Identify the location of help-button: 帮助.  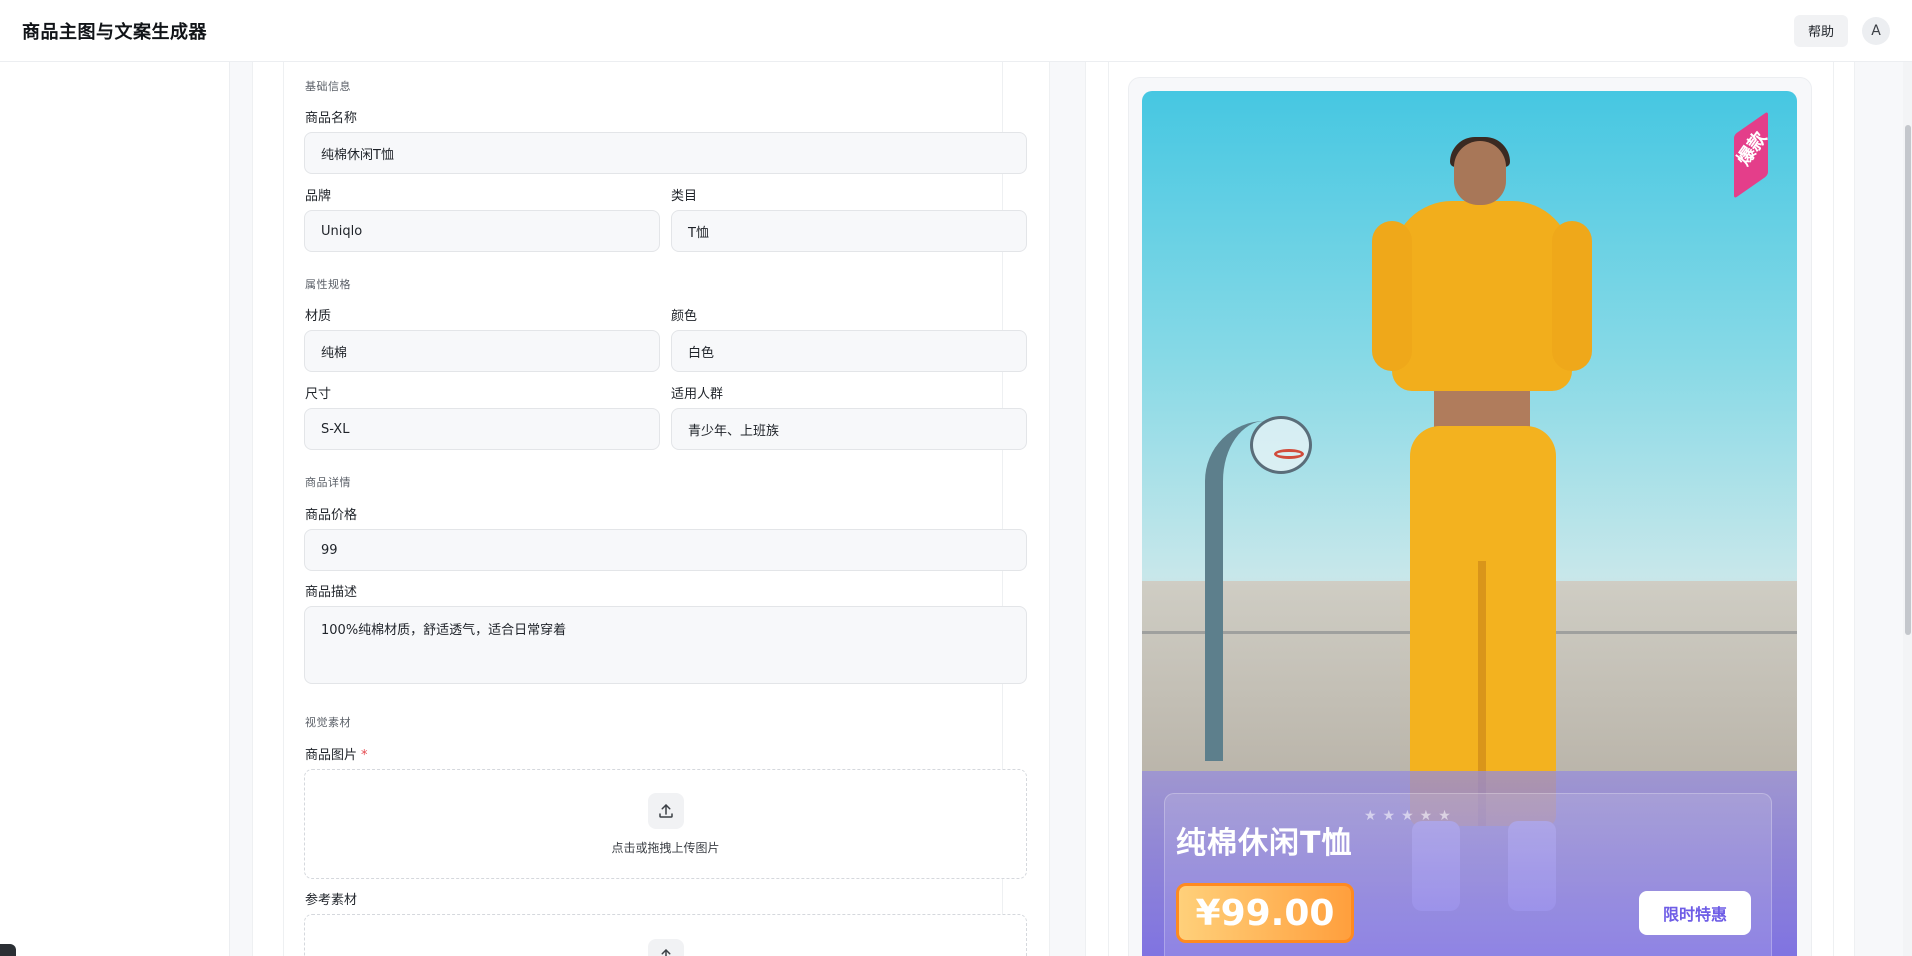
(1820, 30).